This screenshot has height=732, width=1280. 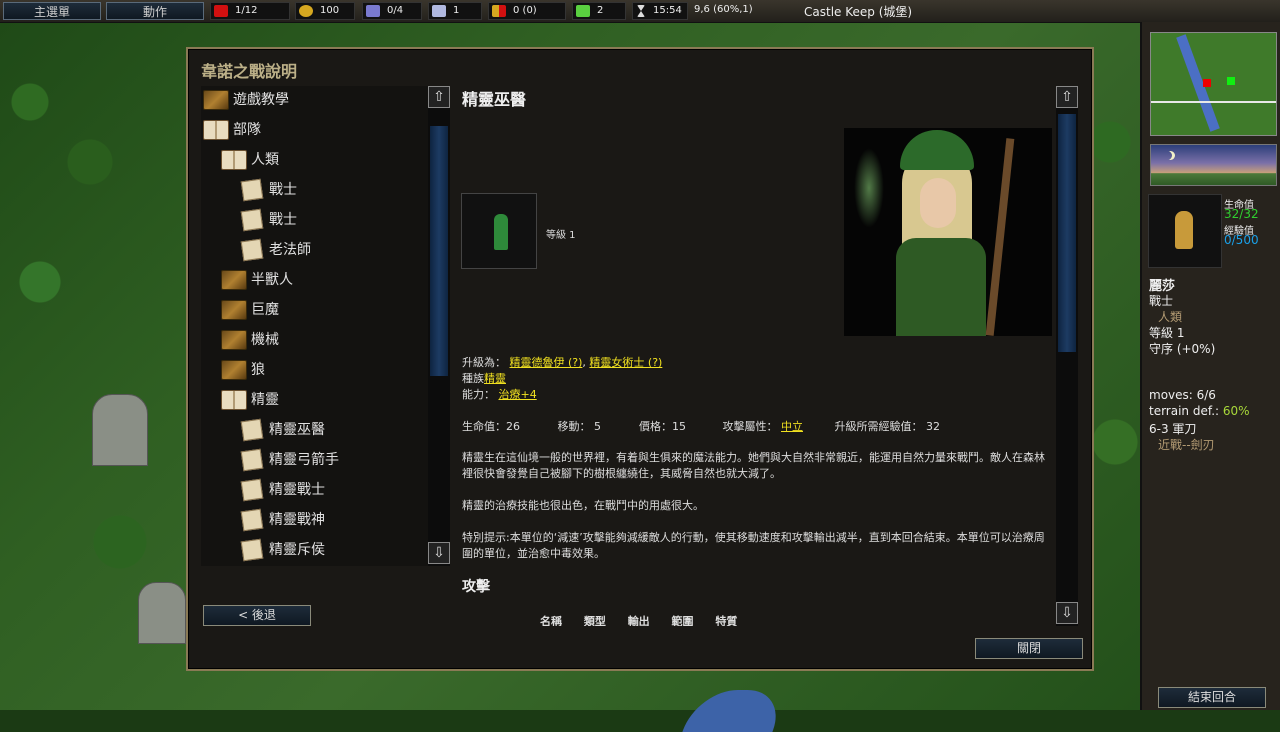 I want to click on help-tree-item-label: 精靈弓箭手, so click(x=304, y=460).